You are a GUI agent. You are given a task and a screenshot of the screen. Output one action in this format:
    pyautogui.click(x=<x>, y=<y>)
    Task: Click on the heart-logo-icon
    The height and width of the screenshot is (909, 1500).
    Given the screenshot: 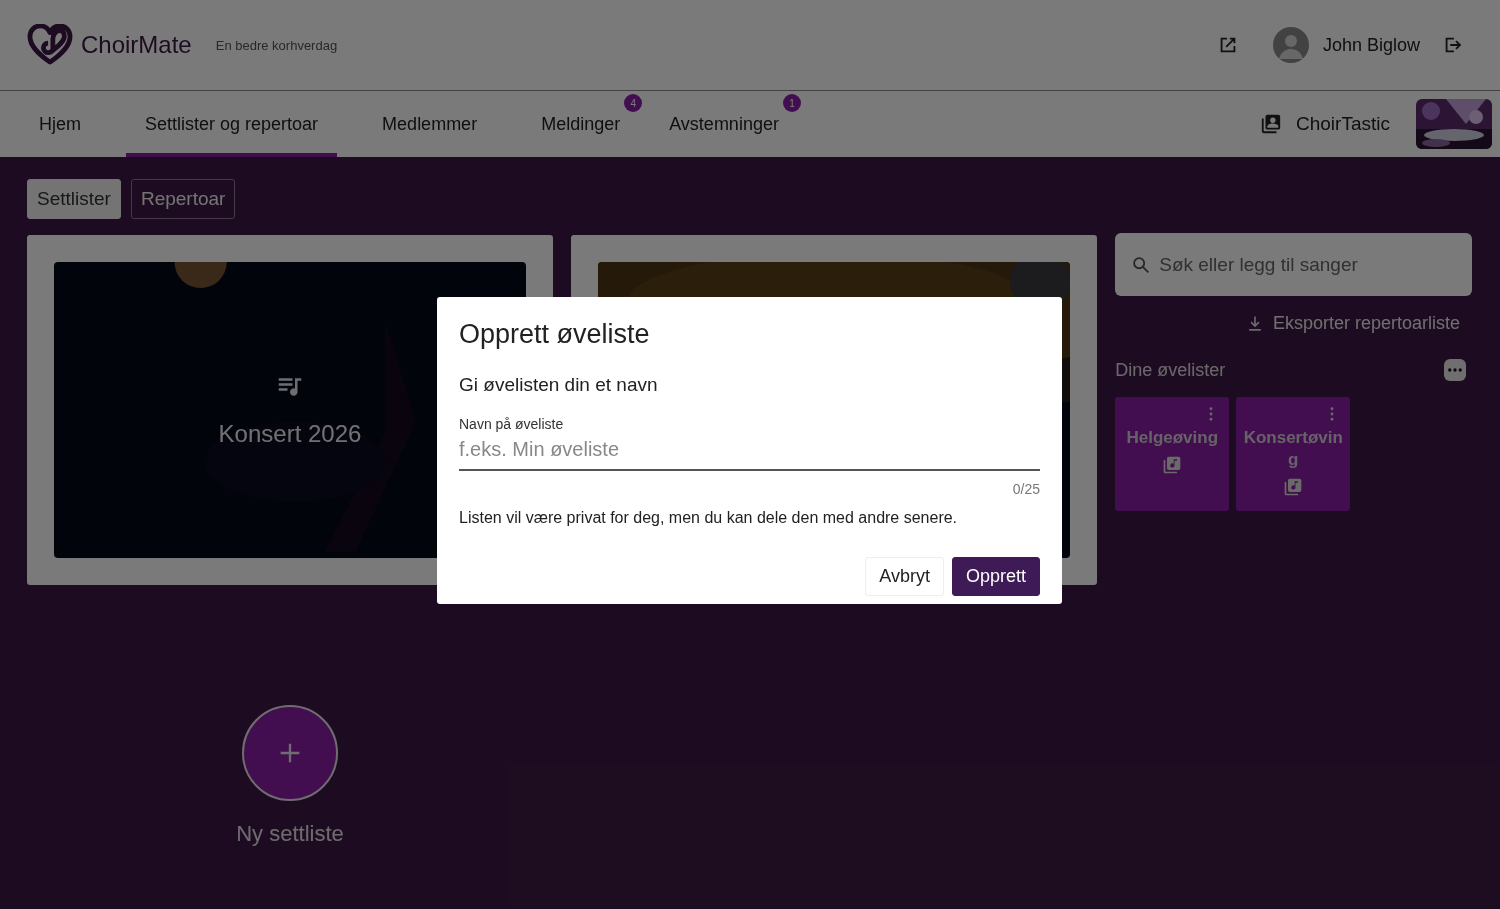 What is the action you would take?
    pyautogui.click(x=50, y=45)
    